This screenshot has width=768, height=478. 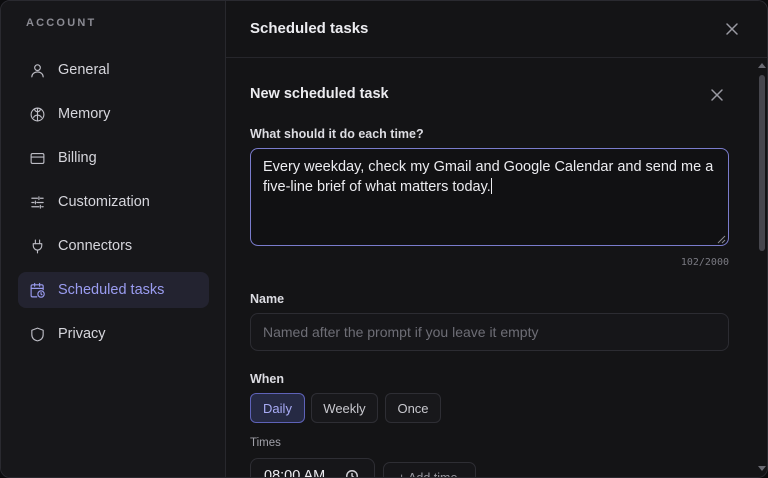 What do you see at coordinates (113, 334) in the screenshot?
I see `sidebar-item-privacy: Privacy` at bounding box center [113, 334].